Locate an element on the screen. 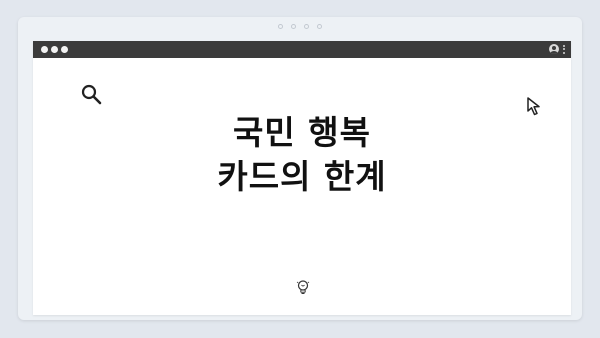  minimize-dot is located at coordinates (54, 49).